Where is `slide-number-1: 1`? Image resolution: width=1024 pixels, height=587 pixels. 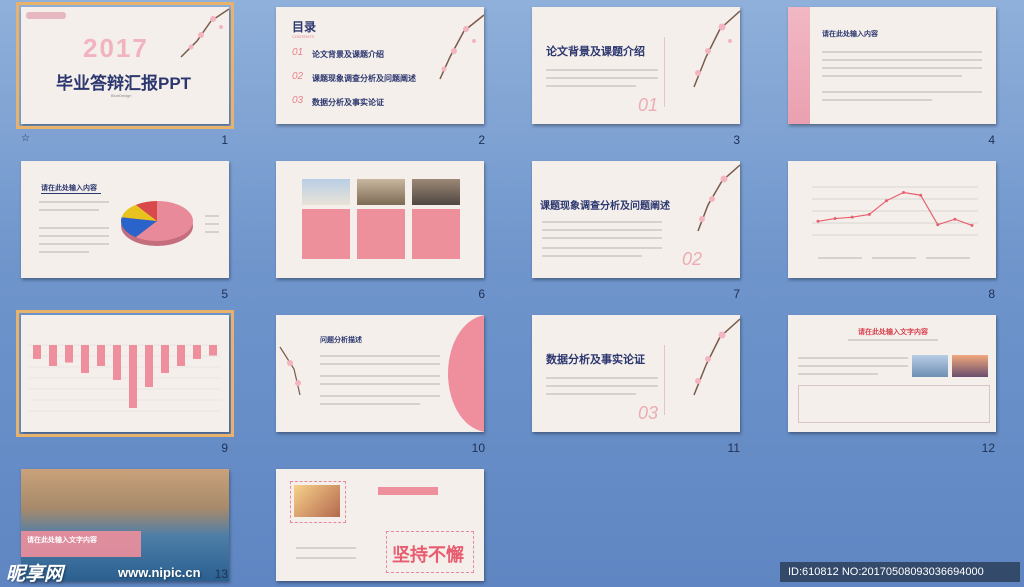
slide-number-1: 1 is located at coordinates (224, 140).